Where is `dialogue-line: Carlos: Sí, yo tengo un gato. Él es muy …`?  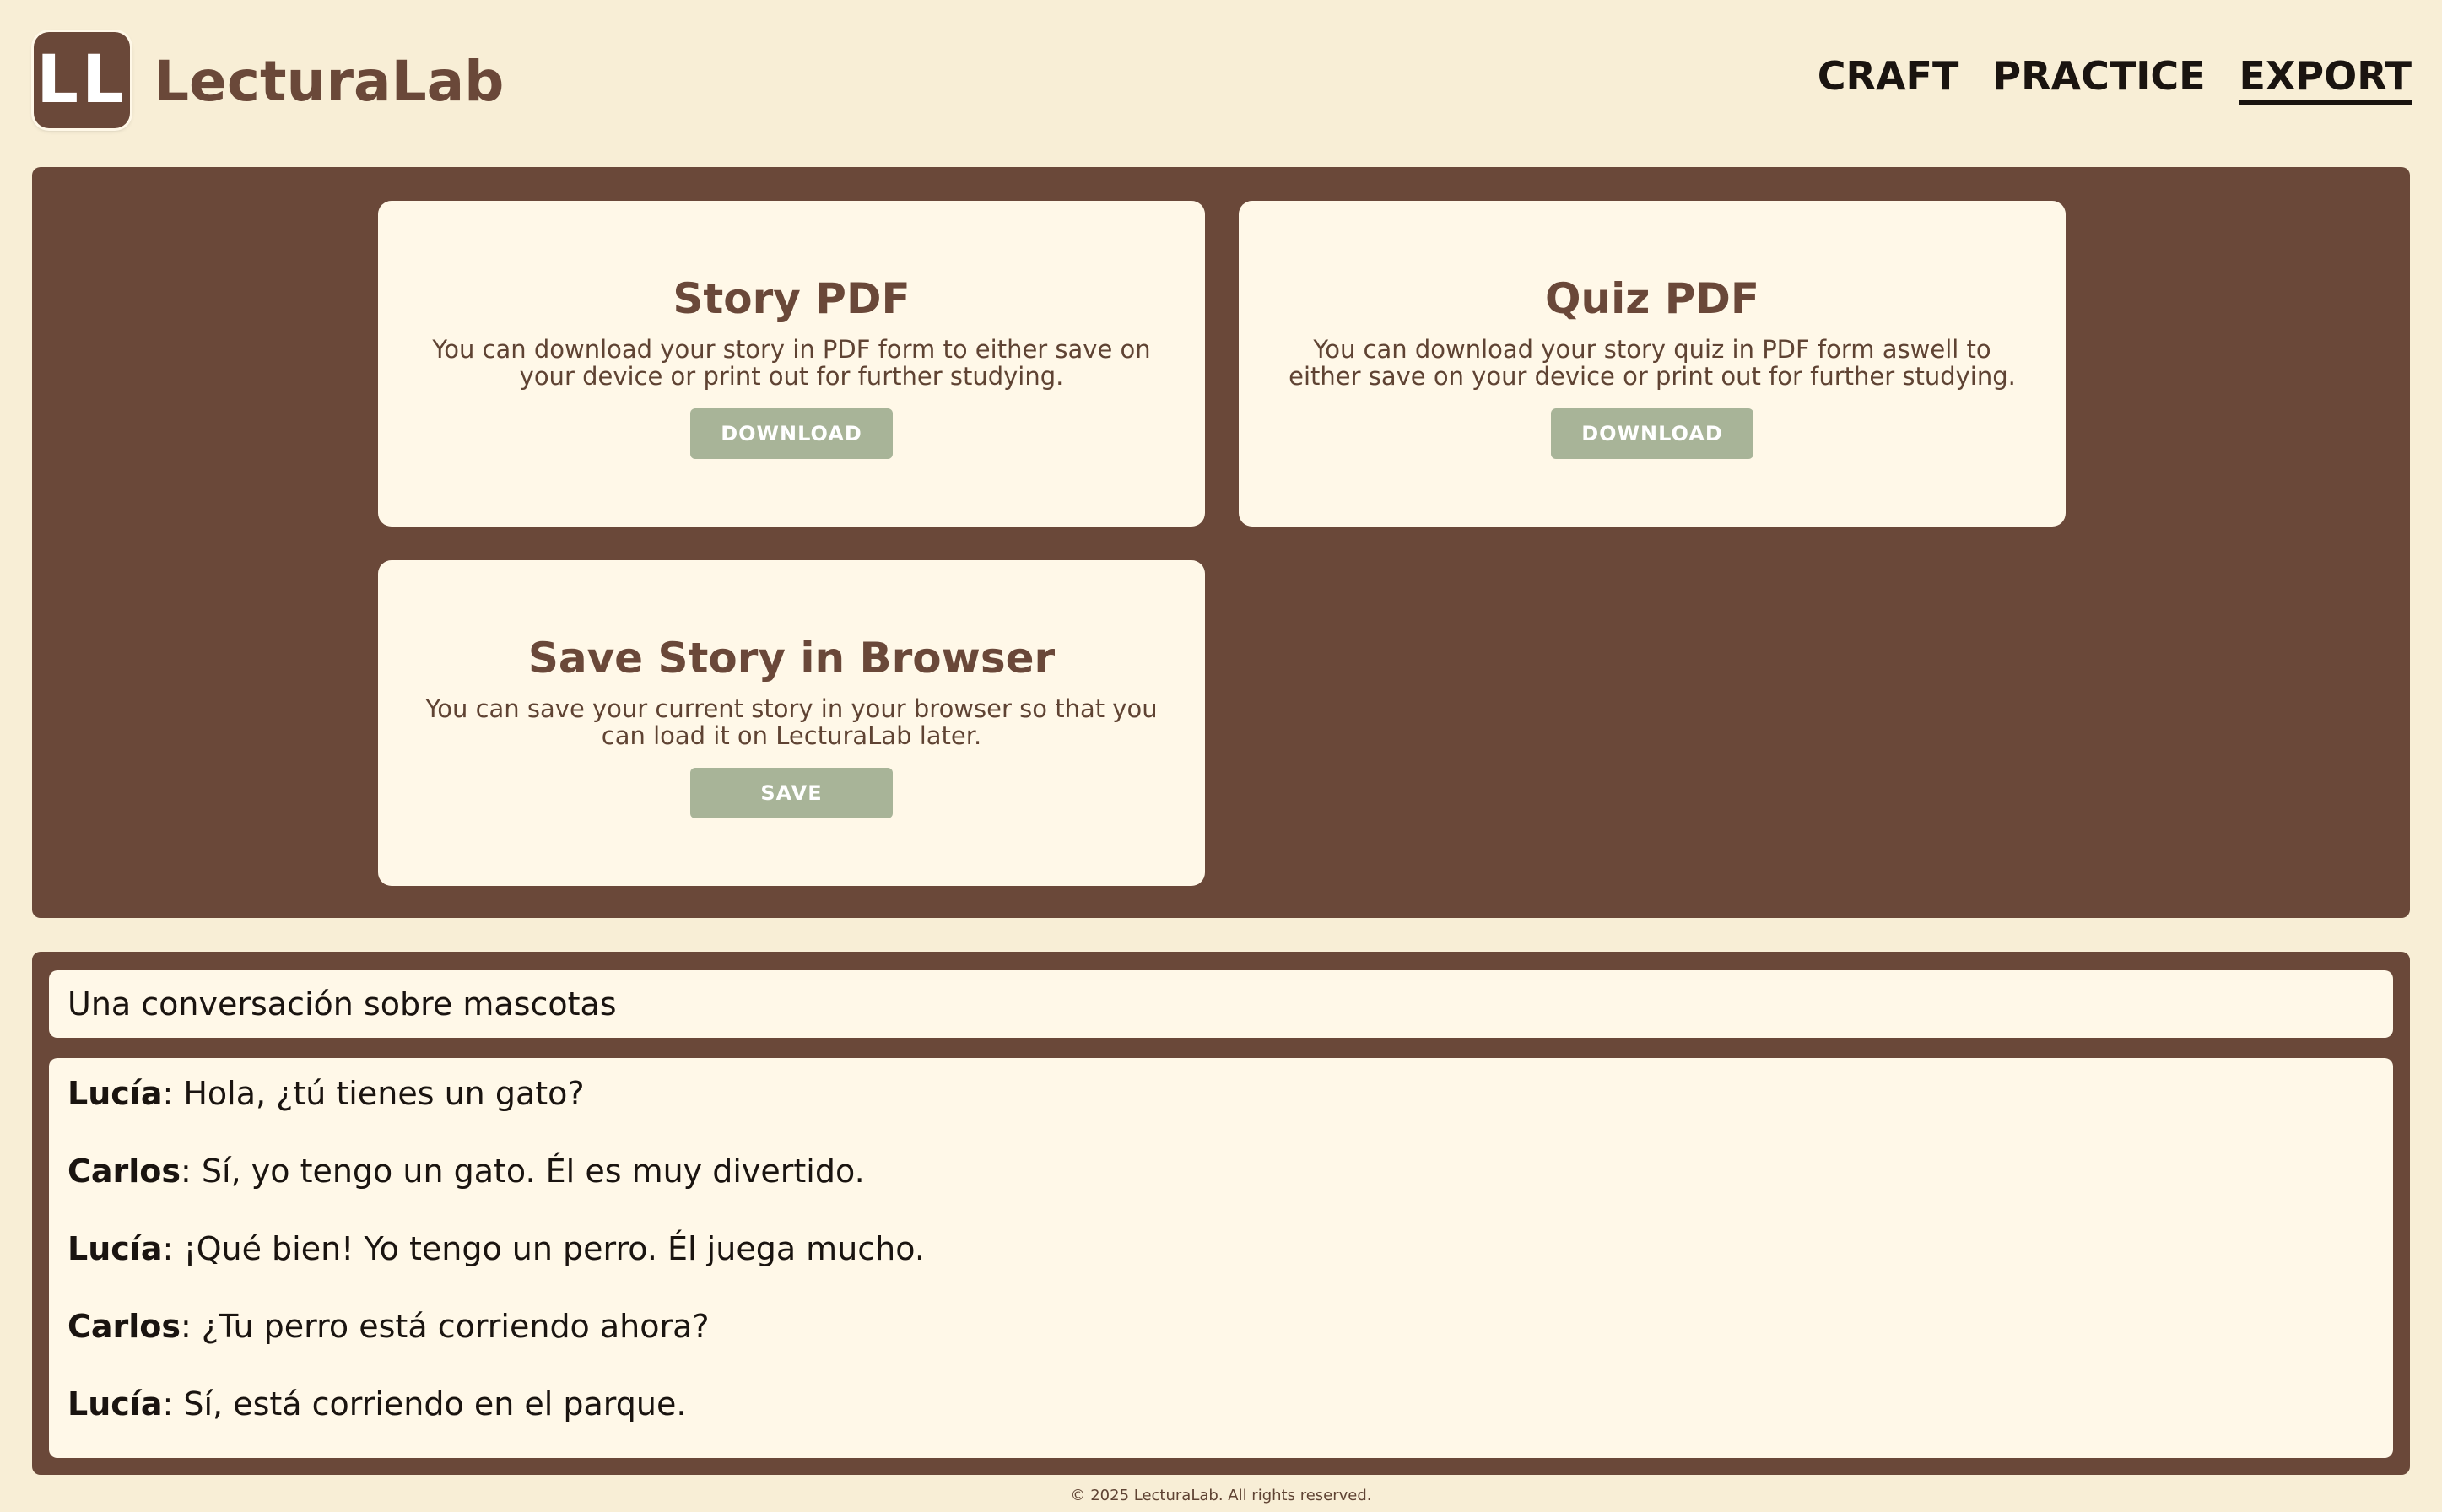 dialogue-line: Carlos: Sí, yo tengo un gato. Él es muy … is located at coordinates (1221, 1171).